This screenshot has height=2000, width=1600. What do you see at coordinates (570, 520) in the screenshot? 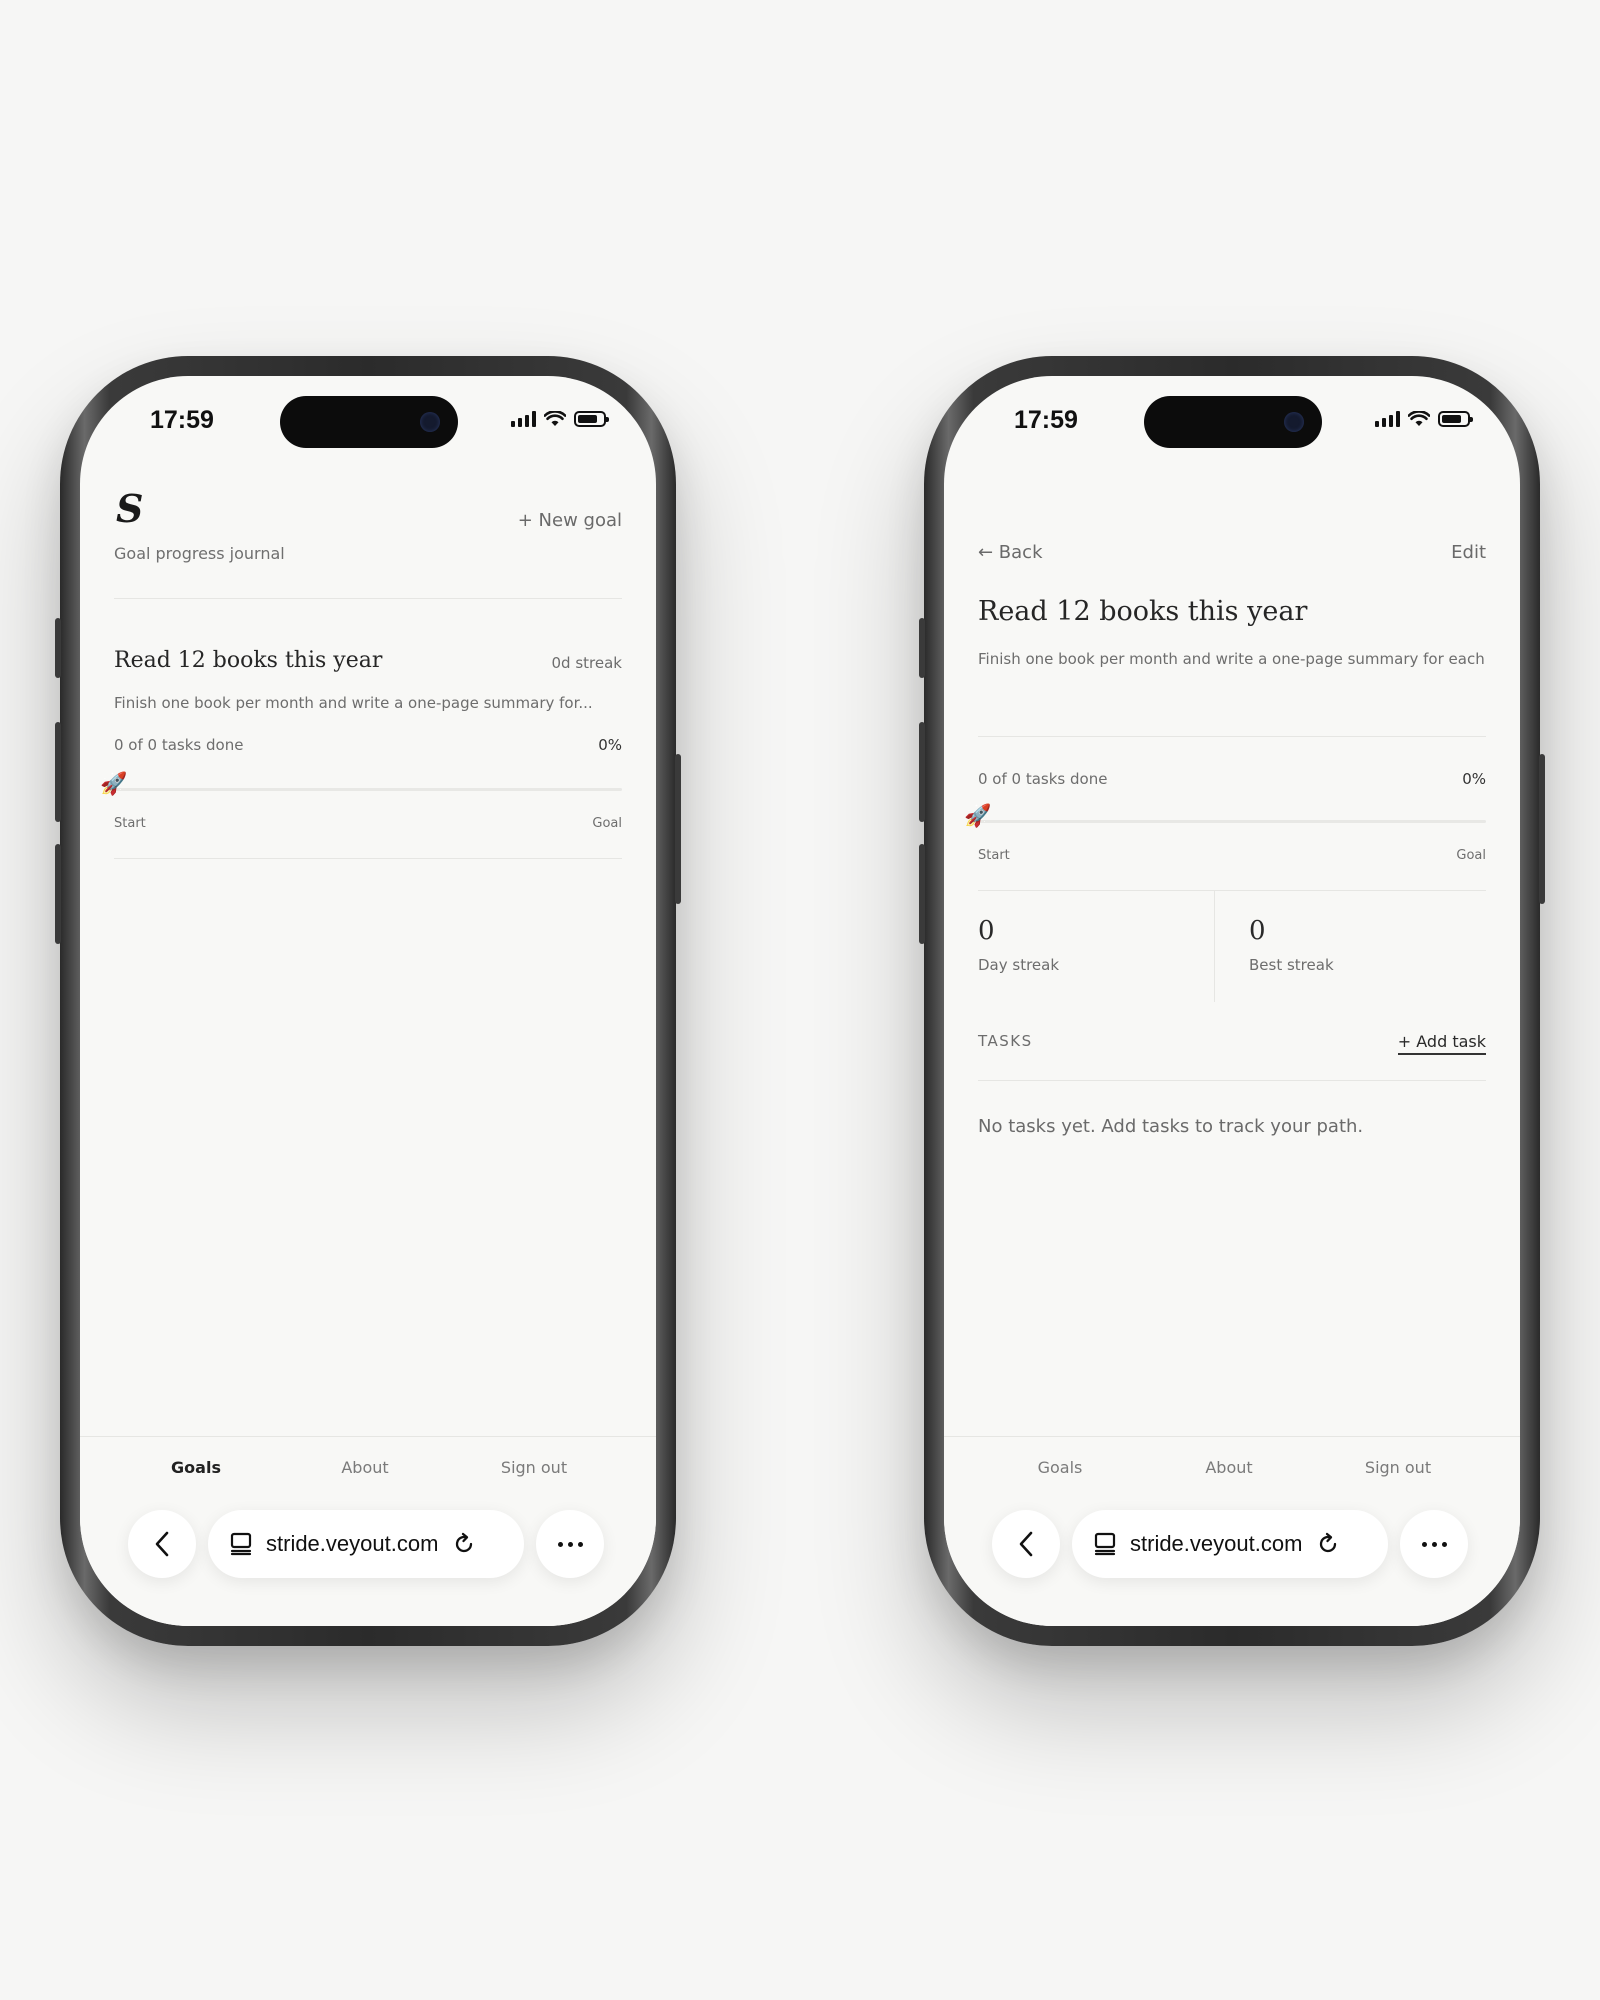
I see `new-goal-button: + New goal` at bounding box center [570, 520].